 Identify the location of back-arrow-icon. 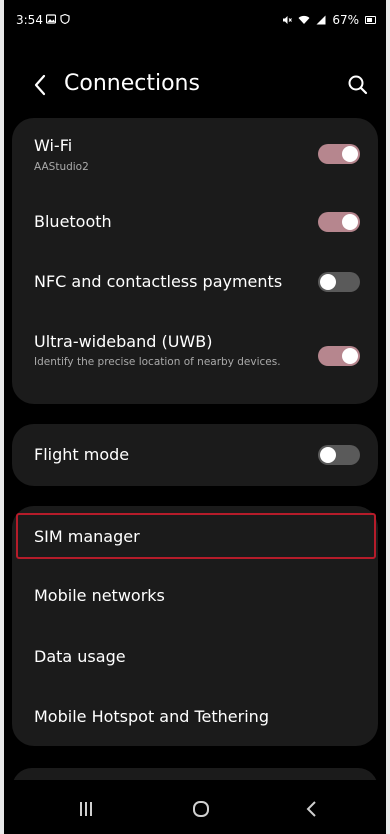
(41, 85).